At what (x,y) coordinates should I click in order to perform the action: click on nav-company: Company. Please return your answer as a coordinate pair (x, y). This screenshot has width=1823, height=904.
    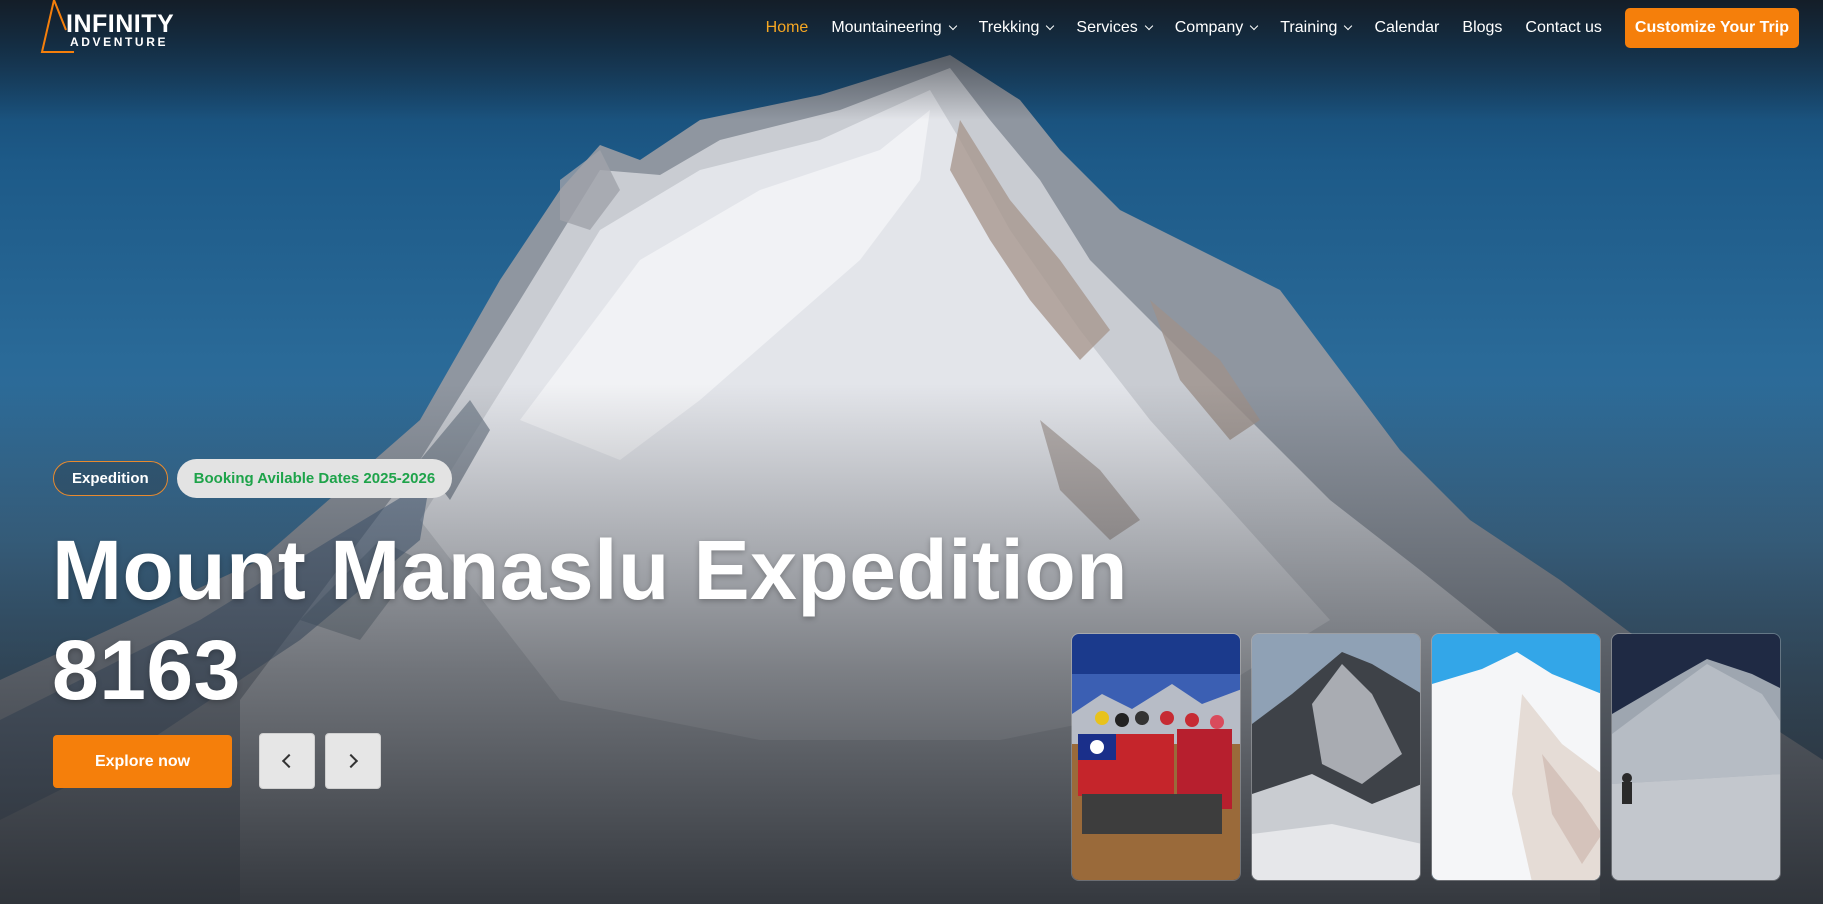
    Looking at the image, I should click on (1216, 28).